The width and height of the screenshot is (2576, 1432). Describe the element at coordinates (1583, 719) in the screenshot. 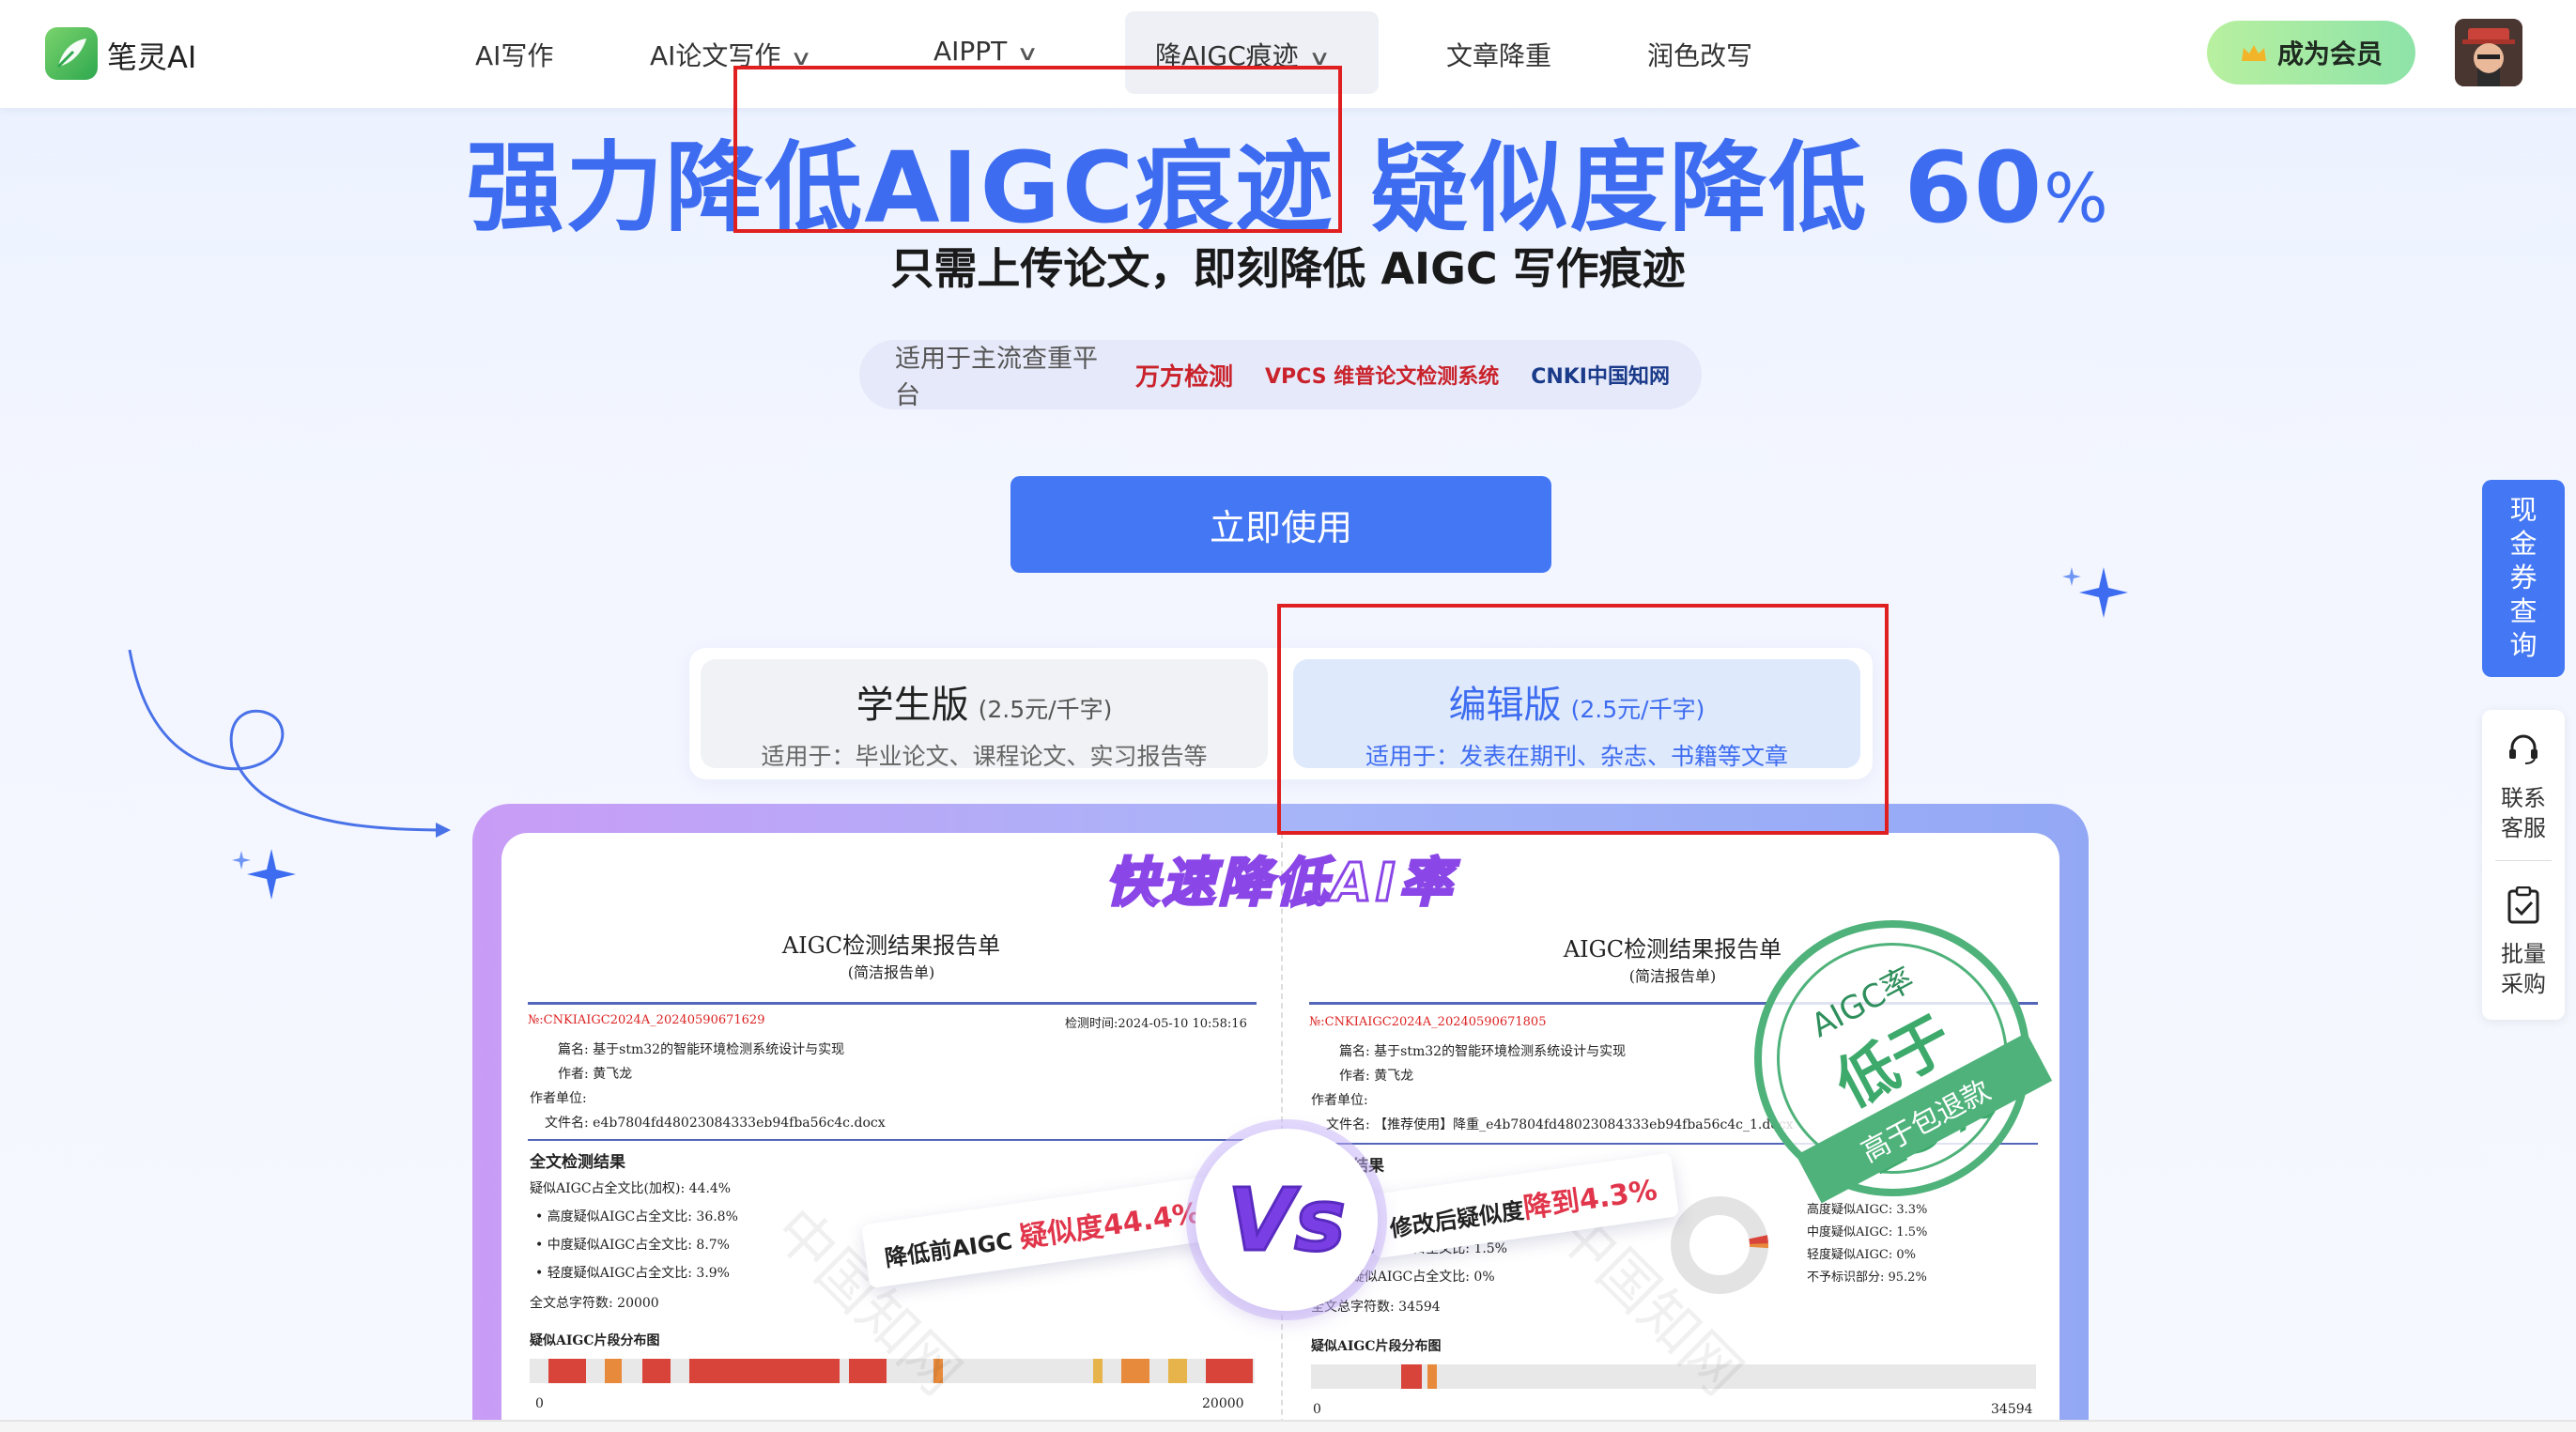

I see `highlight-box-editor` at that location.